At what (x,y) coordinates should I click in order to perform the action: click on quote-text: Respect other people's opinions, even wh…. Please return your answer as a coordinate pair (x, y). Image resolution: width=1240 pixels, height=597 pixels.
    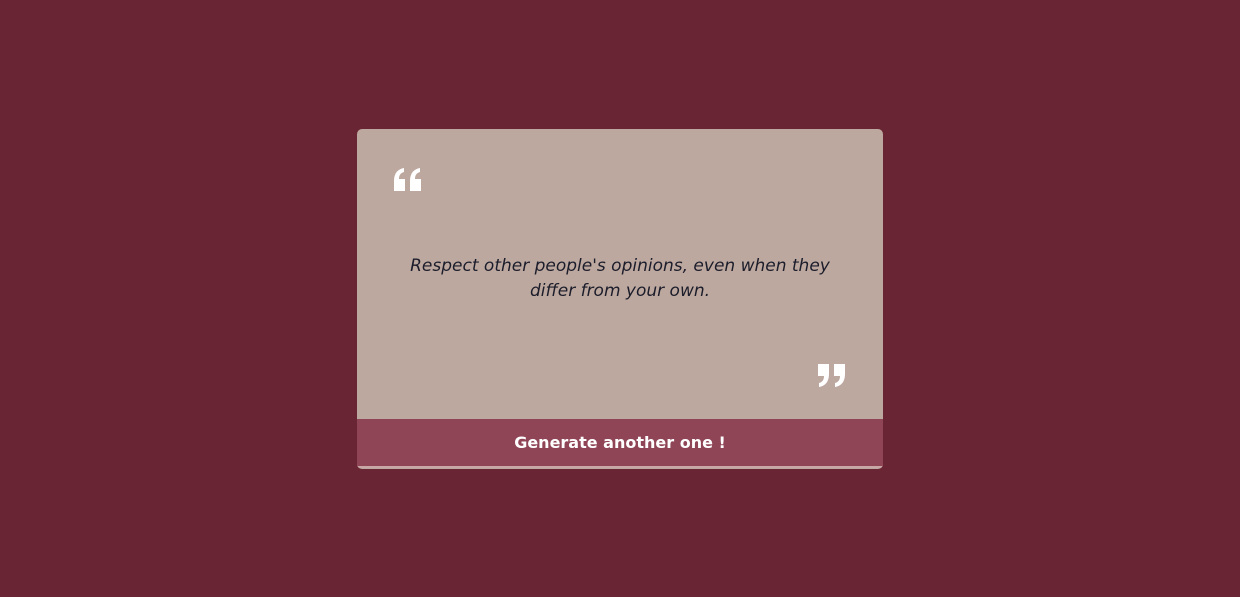
    Looking at the image, I should click on (620, 278).